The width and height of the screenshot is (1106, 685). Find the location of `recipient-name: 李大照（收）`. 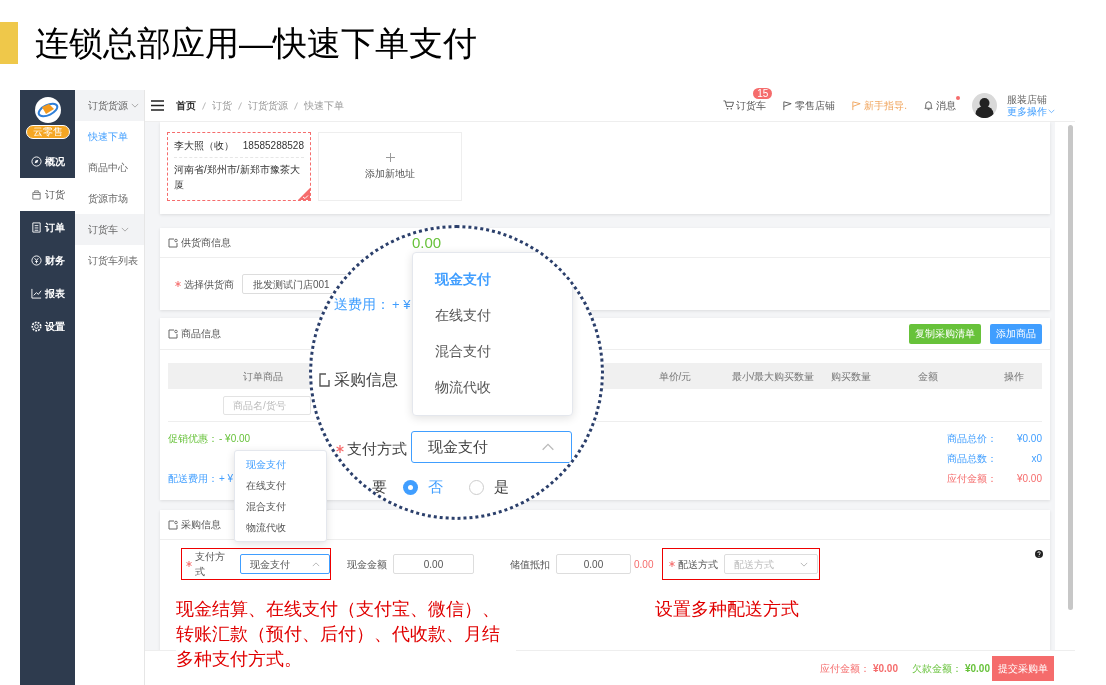

recipient-name: 李大照（收） is located at coordinates (204, 146).